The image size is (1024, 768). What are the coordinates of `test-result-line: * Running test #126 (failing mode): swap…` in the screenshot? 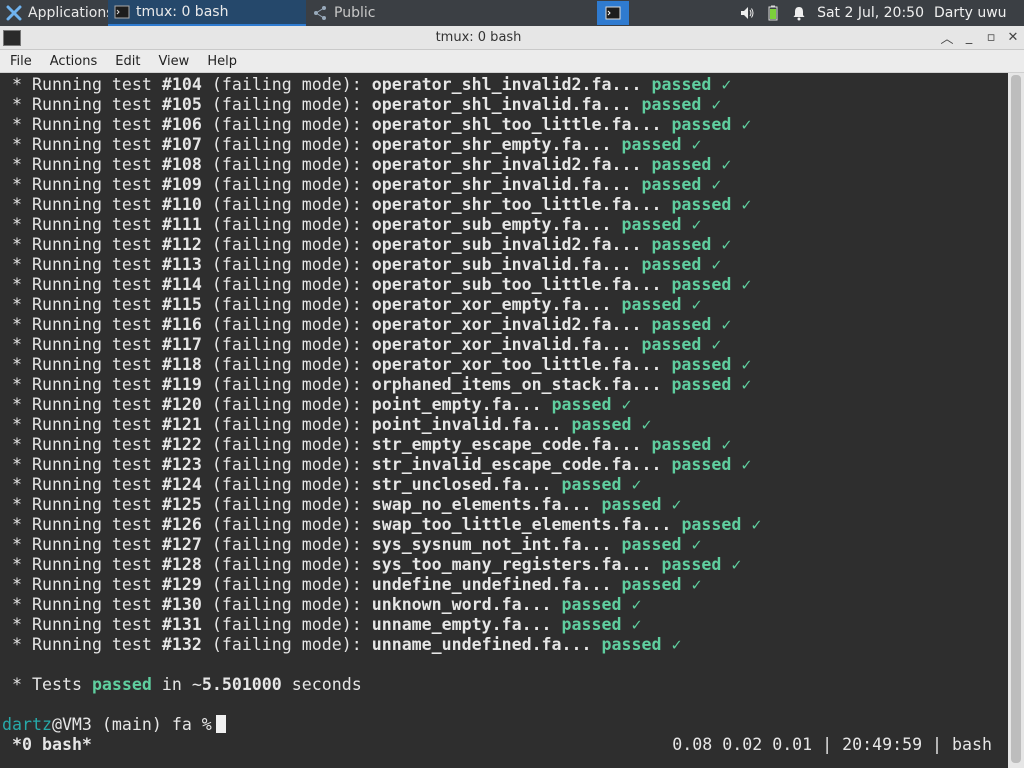 It's located at (386, 525).